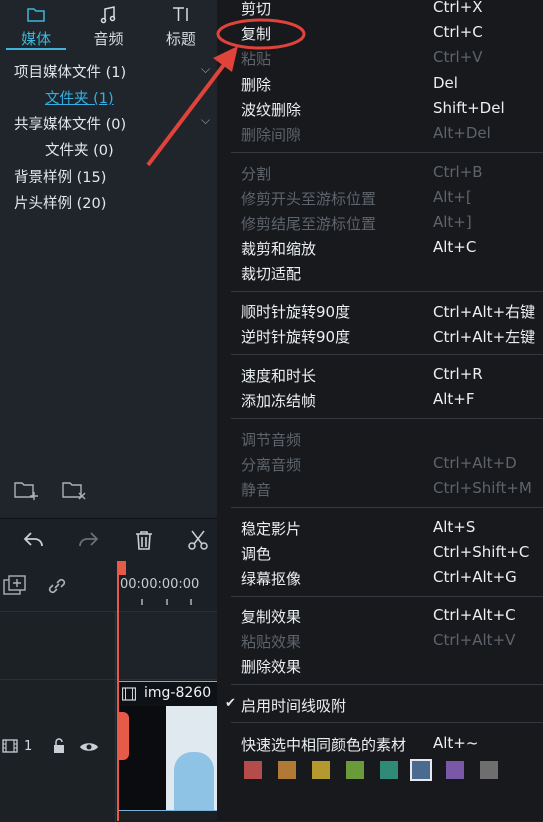  Describe the element at coordinates (118, 691) in the screenshot. I see `playhead-line` at that location.